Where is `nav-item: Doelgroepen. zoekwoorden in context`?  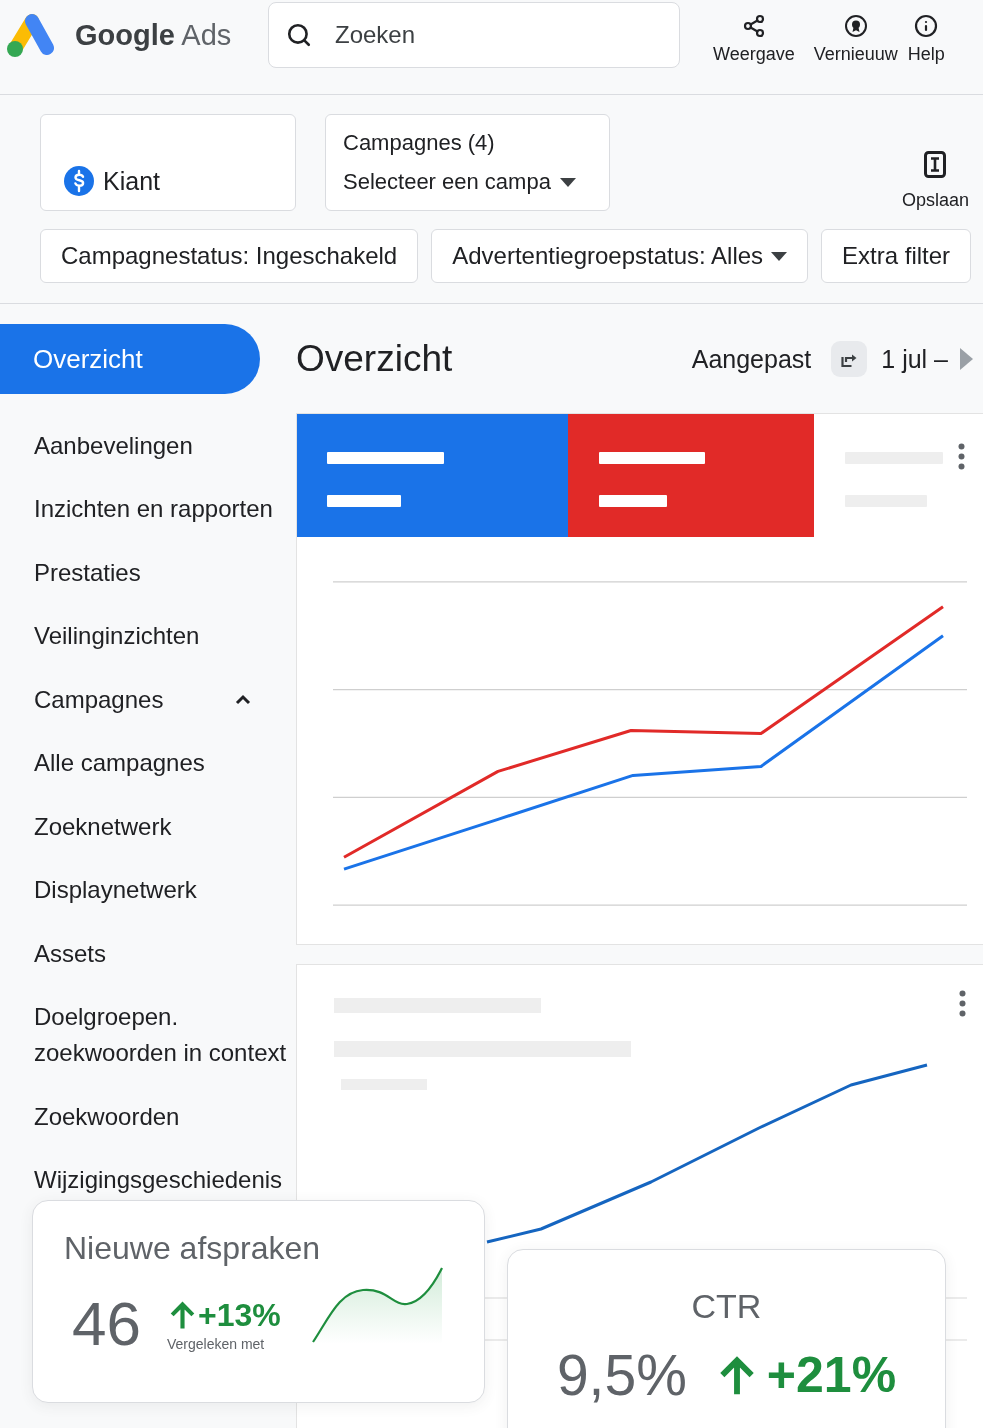
nav-item: Doelgroepen. zoekwoorden in context is located at coordinates (165, 1035).